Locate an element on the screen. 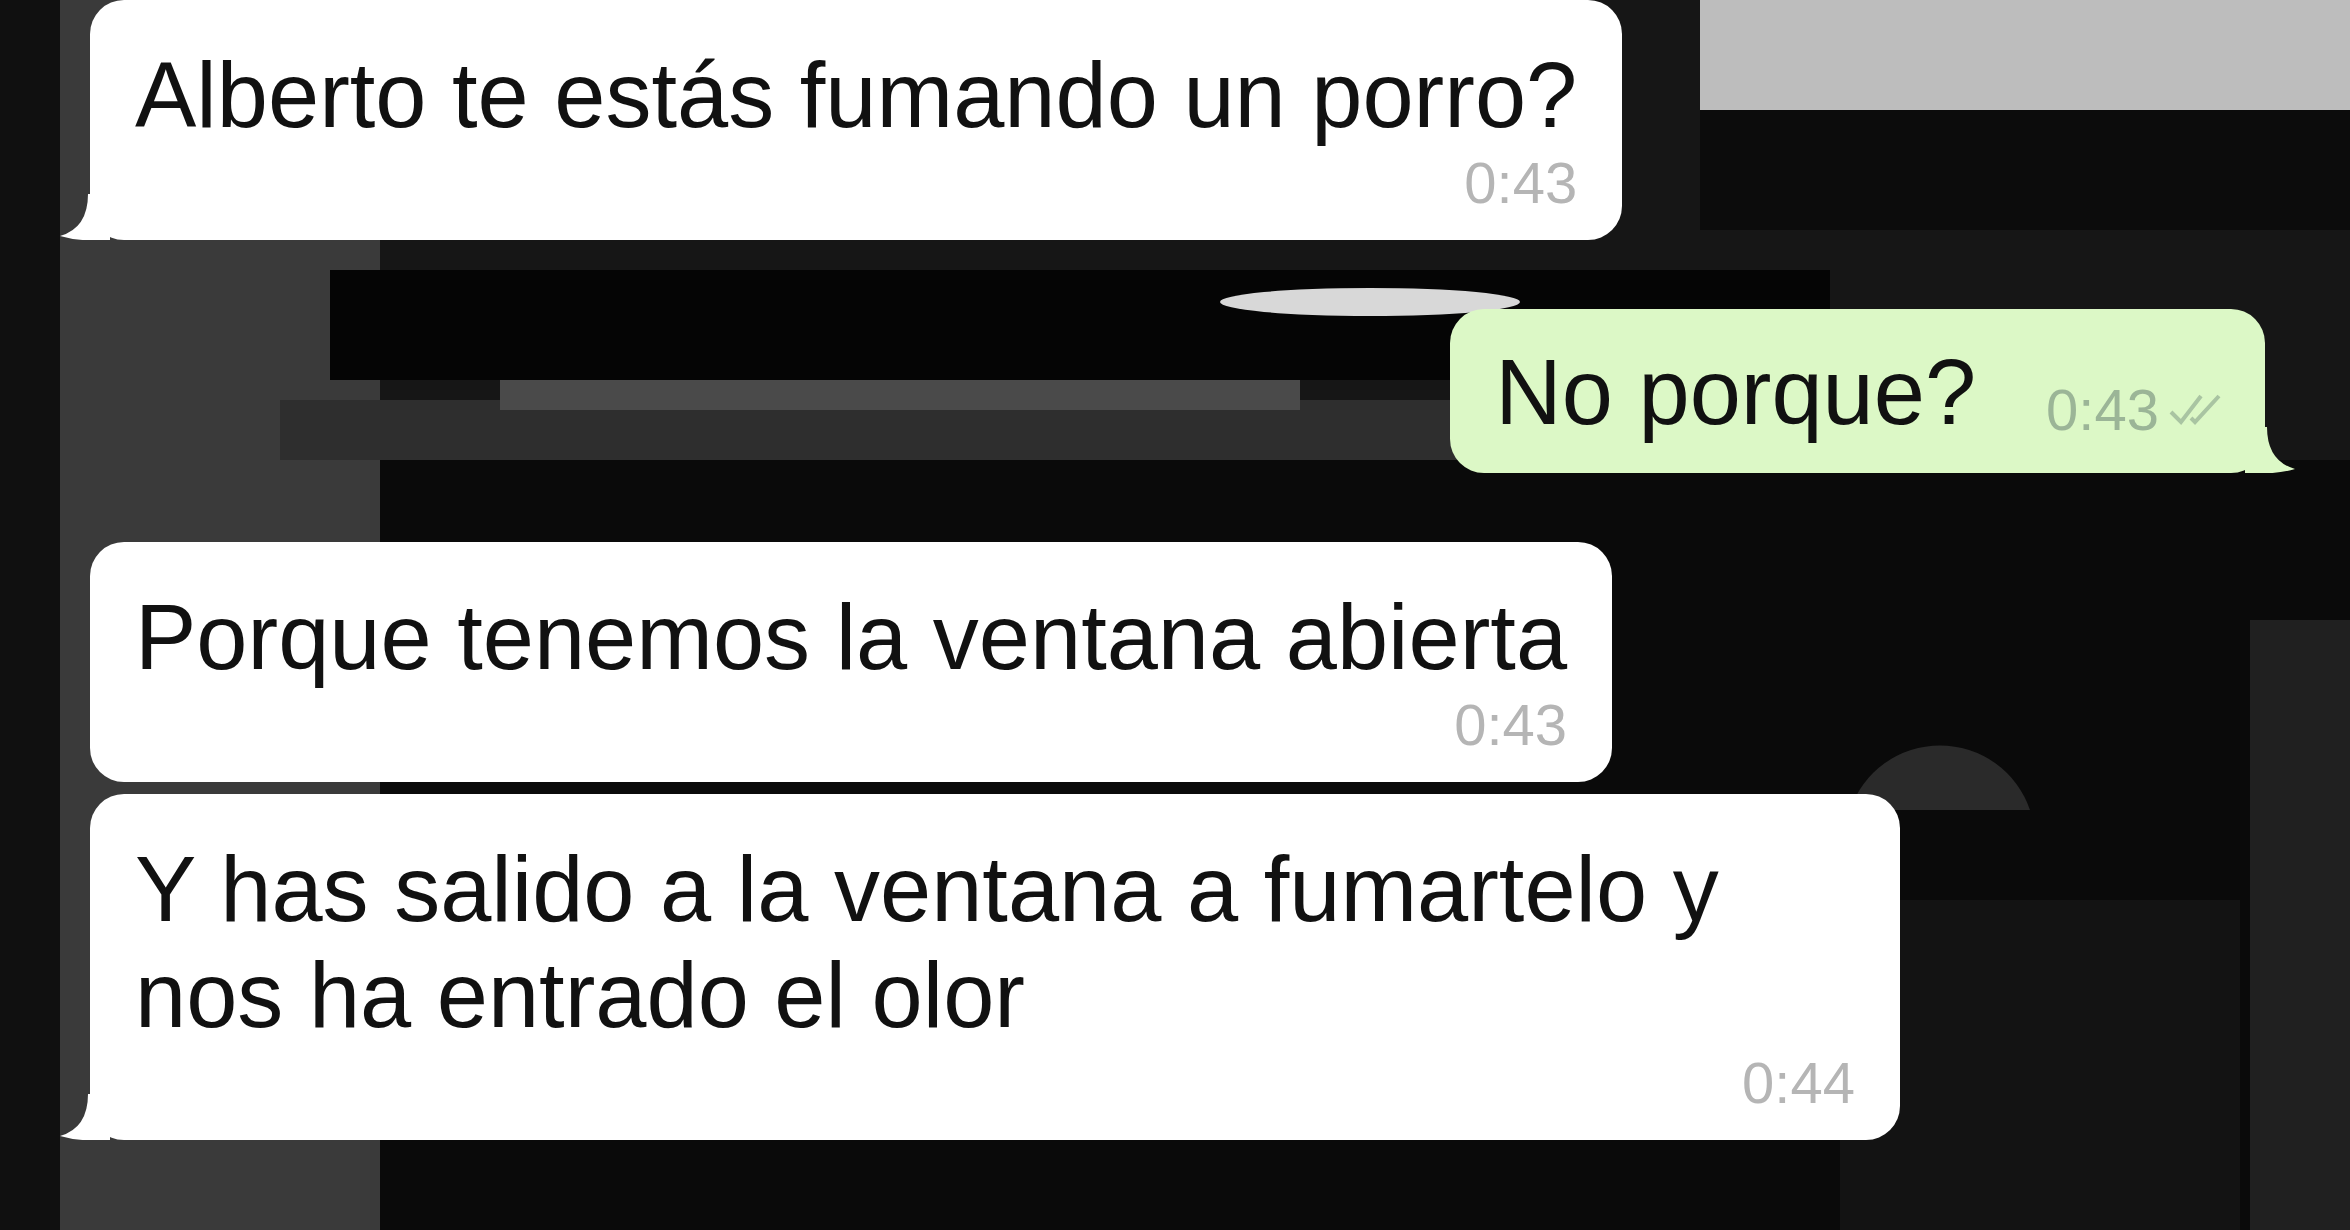  message-text: Alberto te estás fumando un porro? is located at coordinates (856, 95).